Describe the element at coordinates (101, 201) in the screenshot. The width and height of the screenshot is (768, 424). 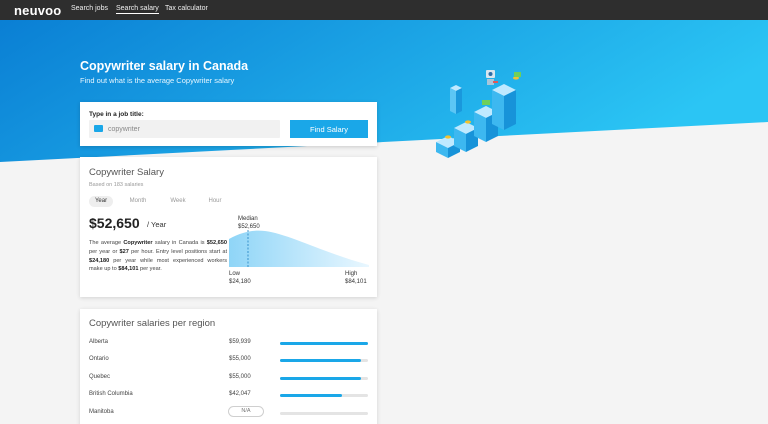
I see `tab-year: Year` at that location.